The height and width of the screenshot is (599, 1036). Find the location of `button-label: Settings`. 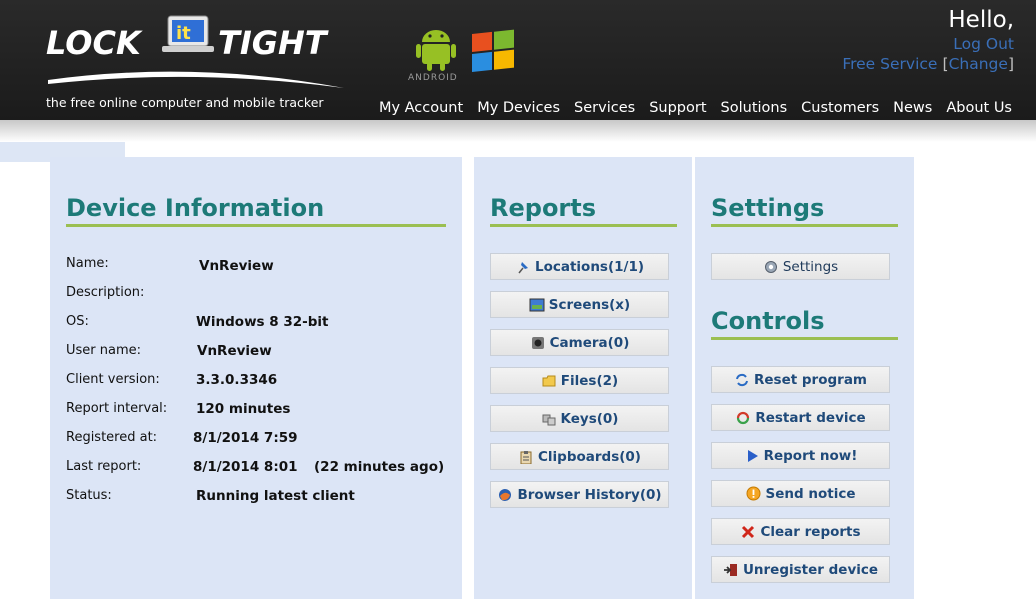

button-label: Settings is located at coordinates (810, 266).